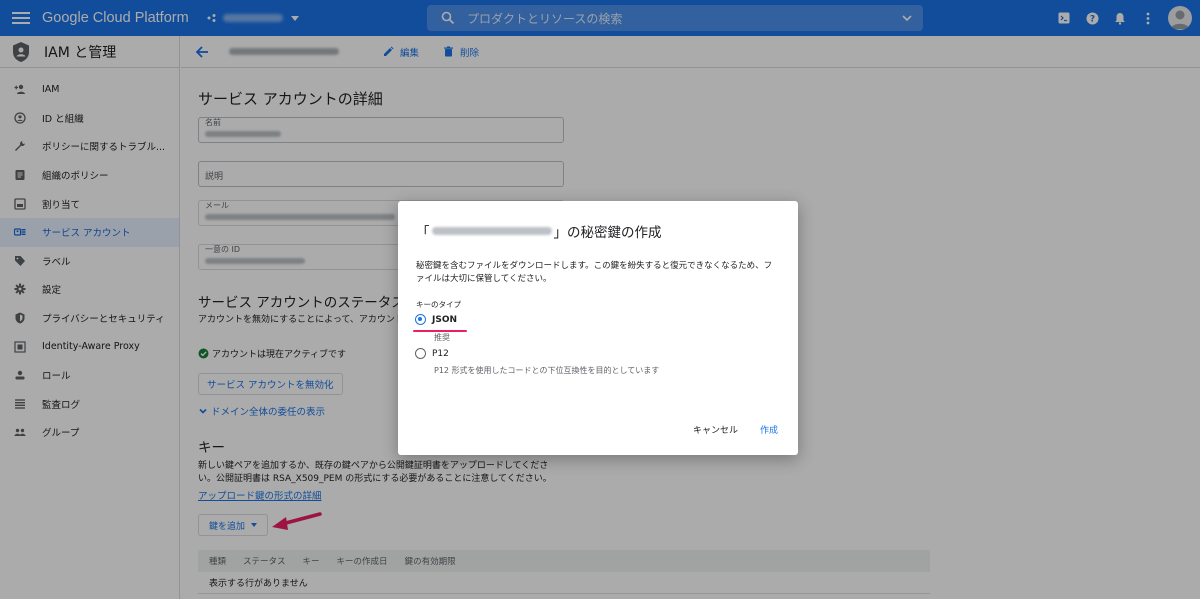 The image size is (1200, 599). I want to click on radio-unselected-icon, so click(420, 353).